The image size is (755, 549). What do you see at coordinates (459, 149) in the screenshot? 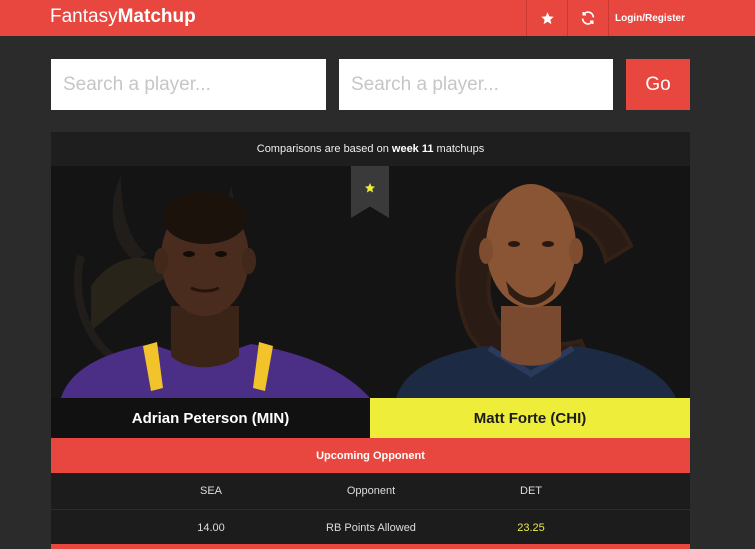
I see `week-note-suffix: matchups` at bounding box center [459, 149].